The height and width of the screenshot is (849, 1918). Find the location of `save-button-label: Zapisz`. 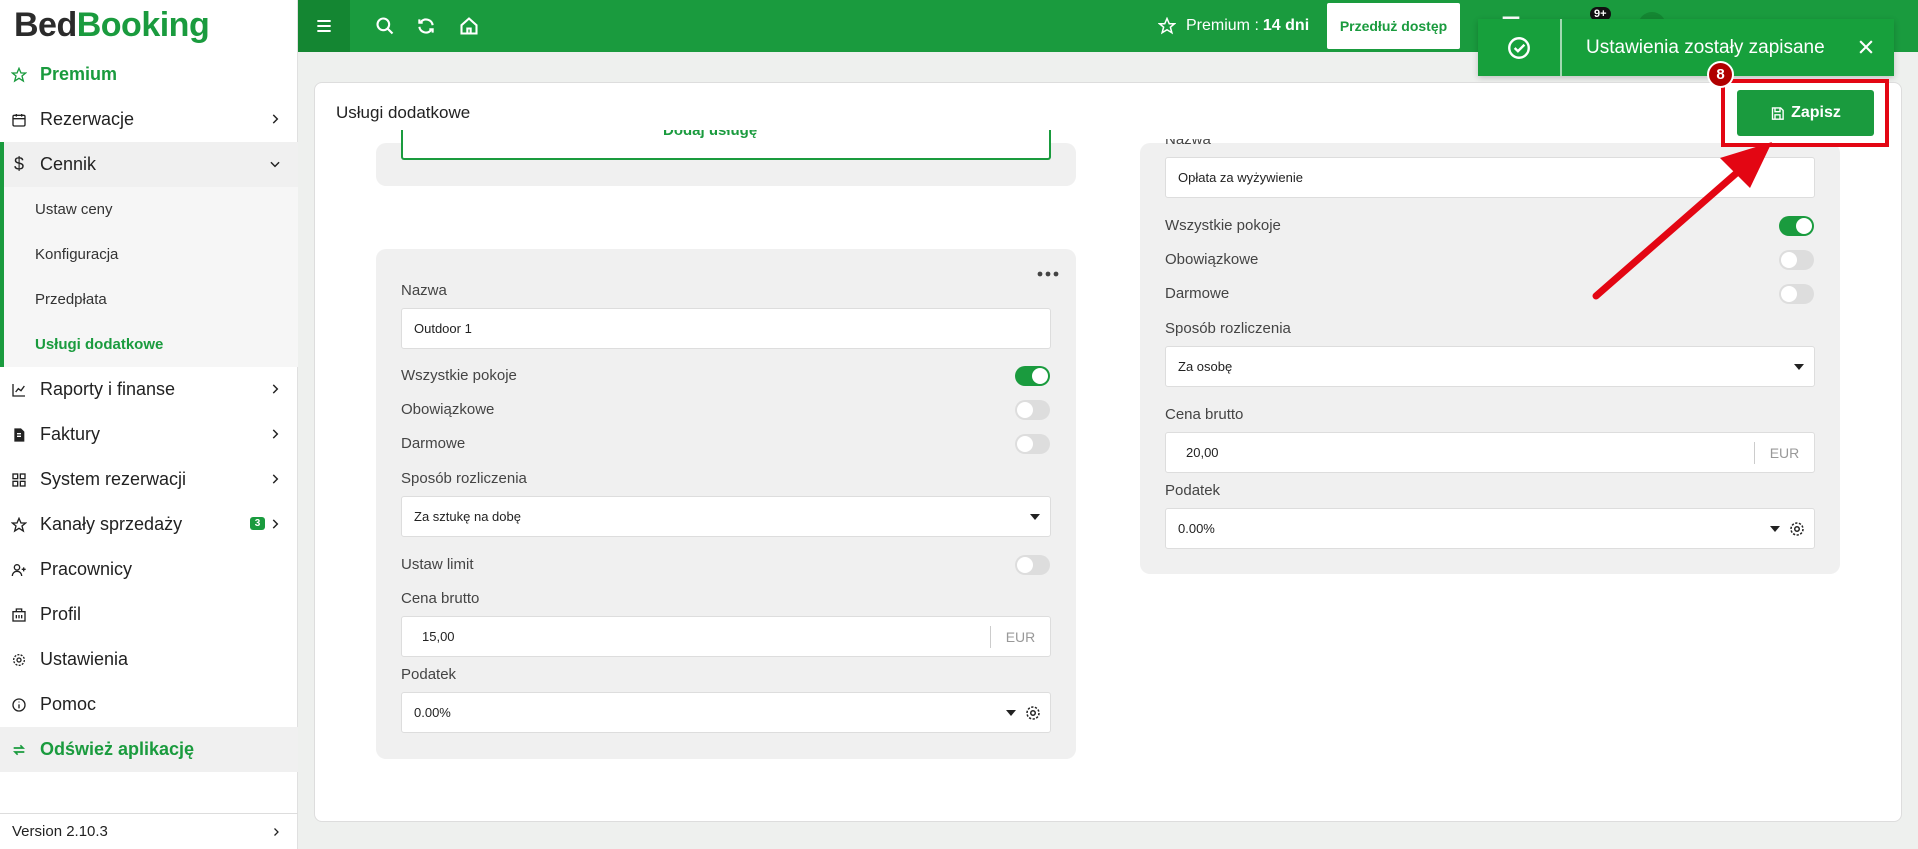

save-button-label: Zapisz is located at coordinates (1816, 112).